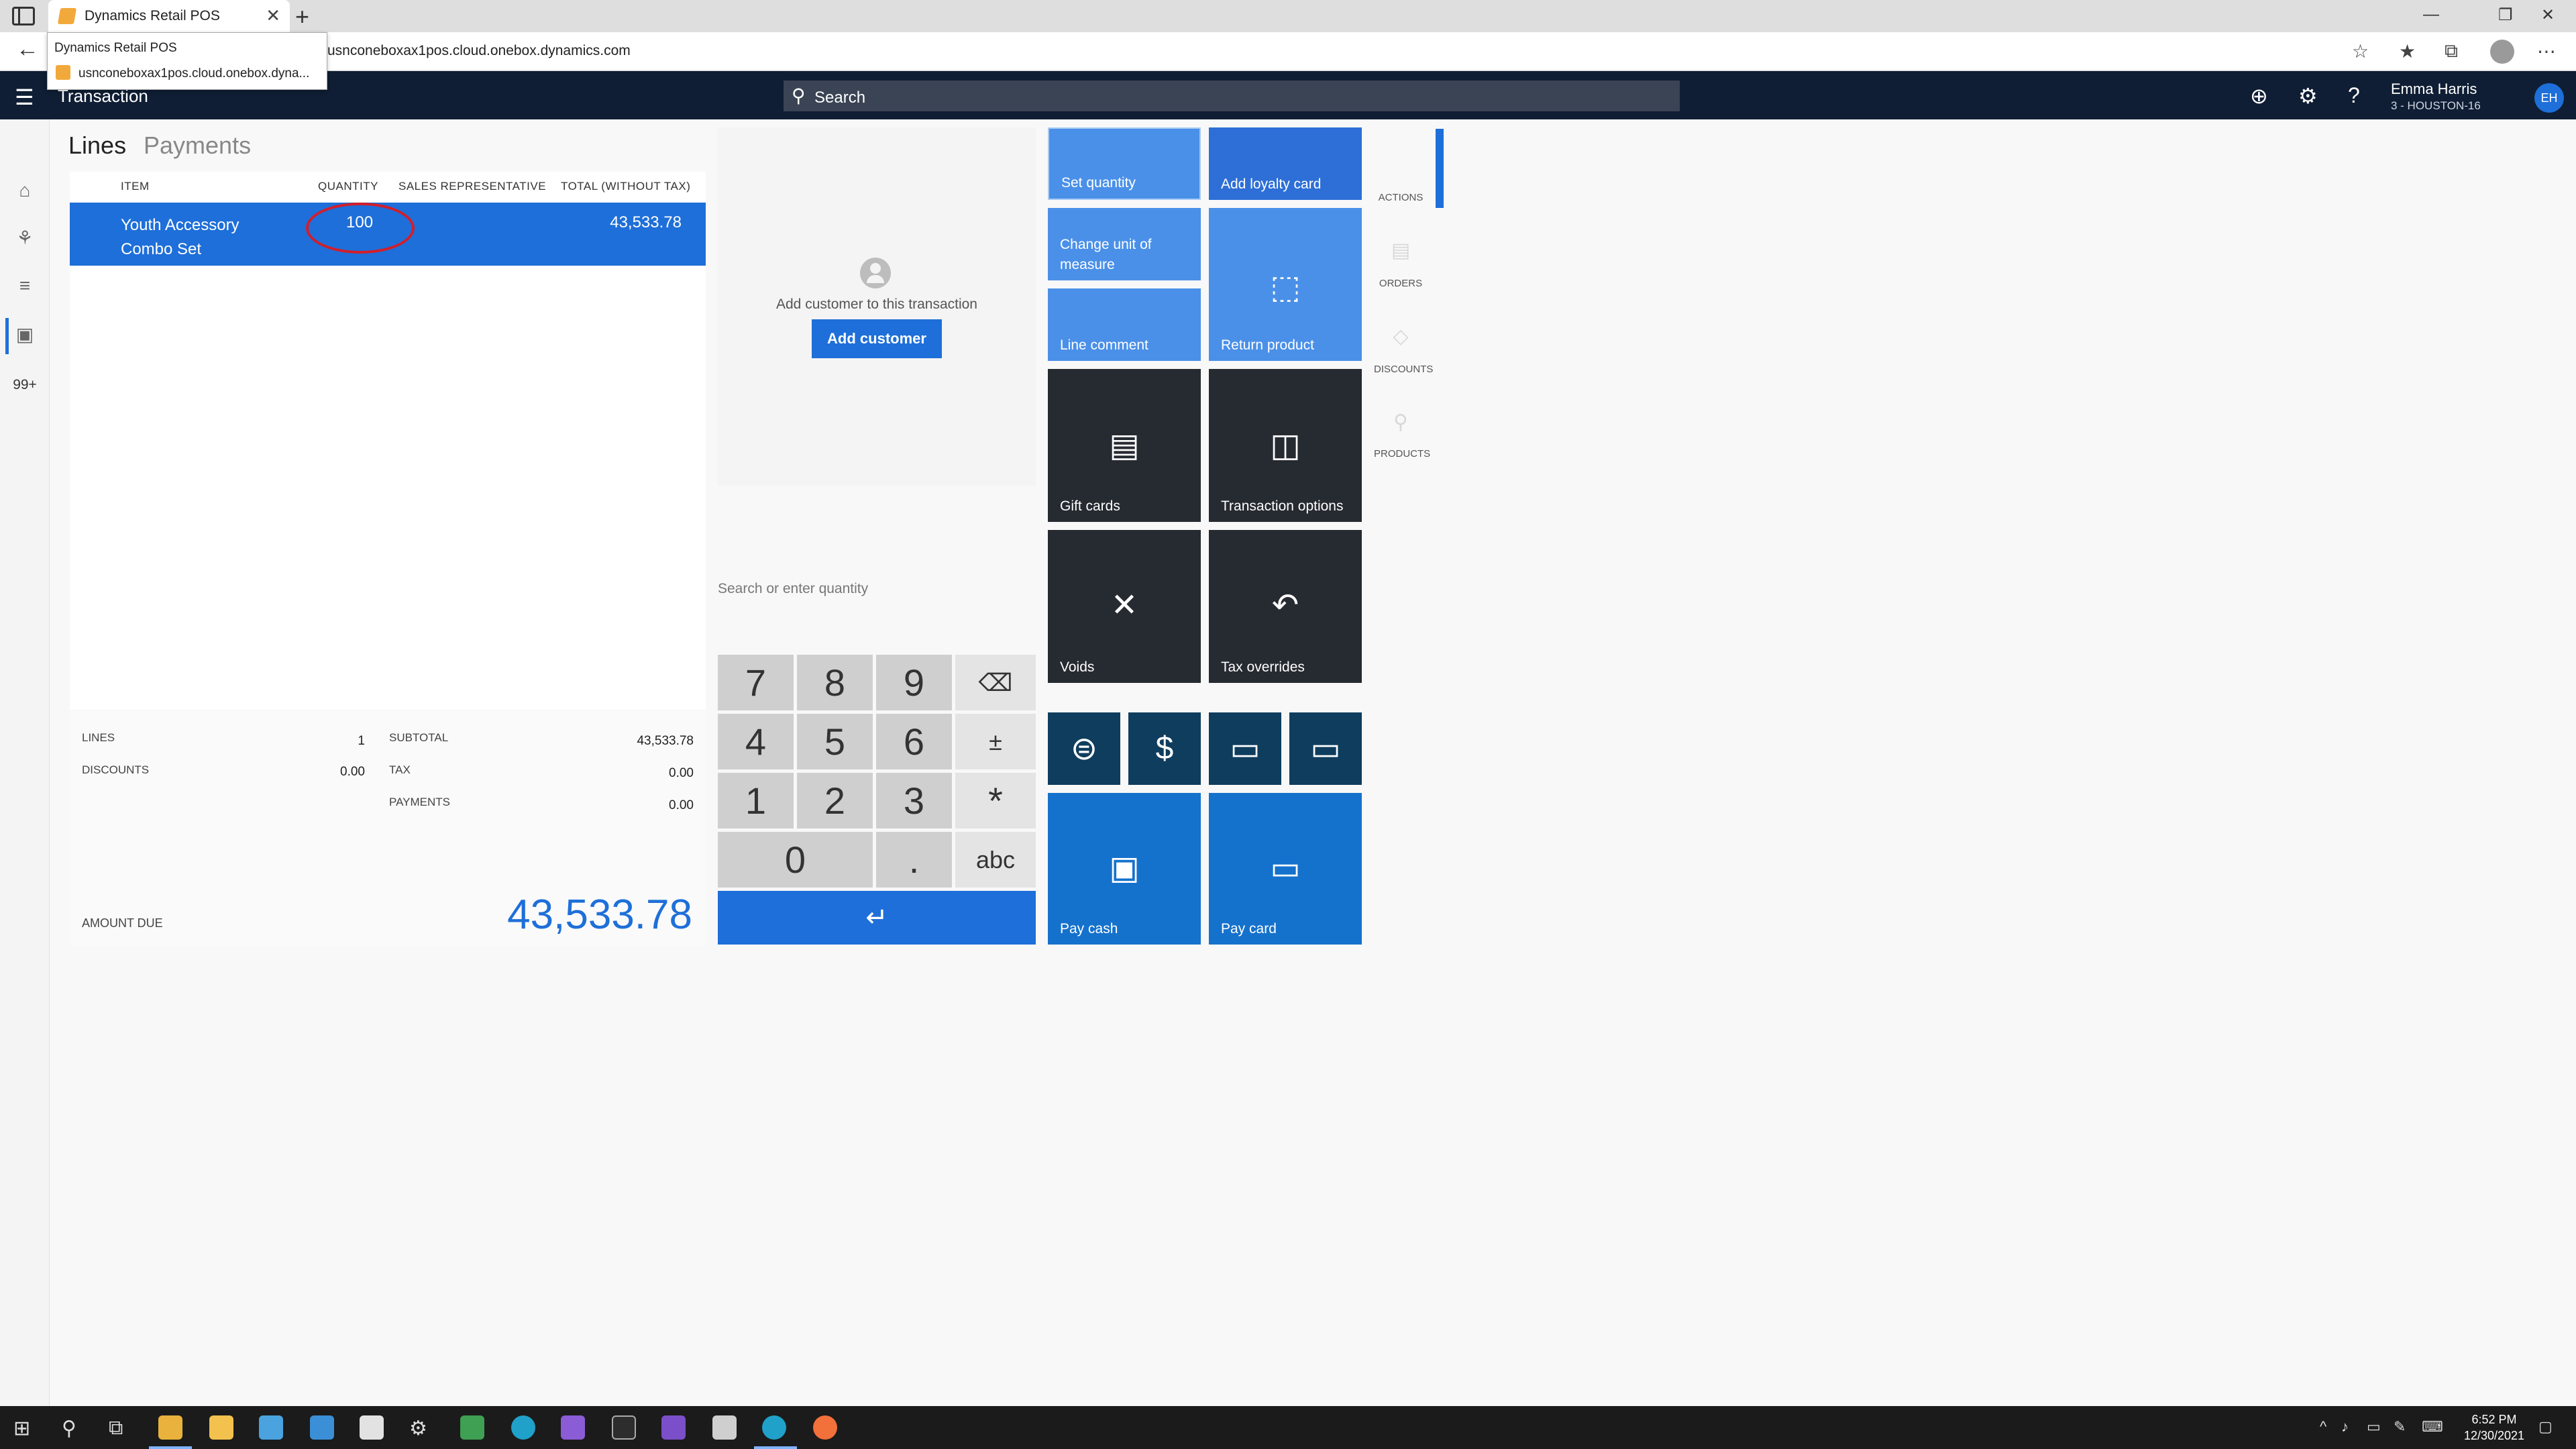 This screenshot has width=2576, height=1449. Describe the element at coordinates (2545, 1427) in the screenshot. I see `notifications-icon: ▢` at that location.